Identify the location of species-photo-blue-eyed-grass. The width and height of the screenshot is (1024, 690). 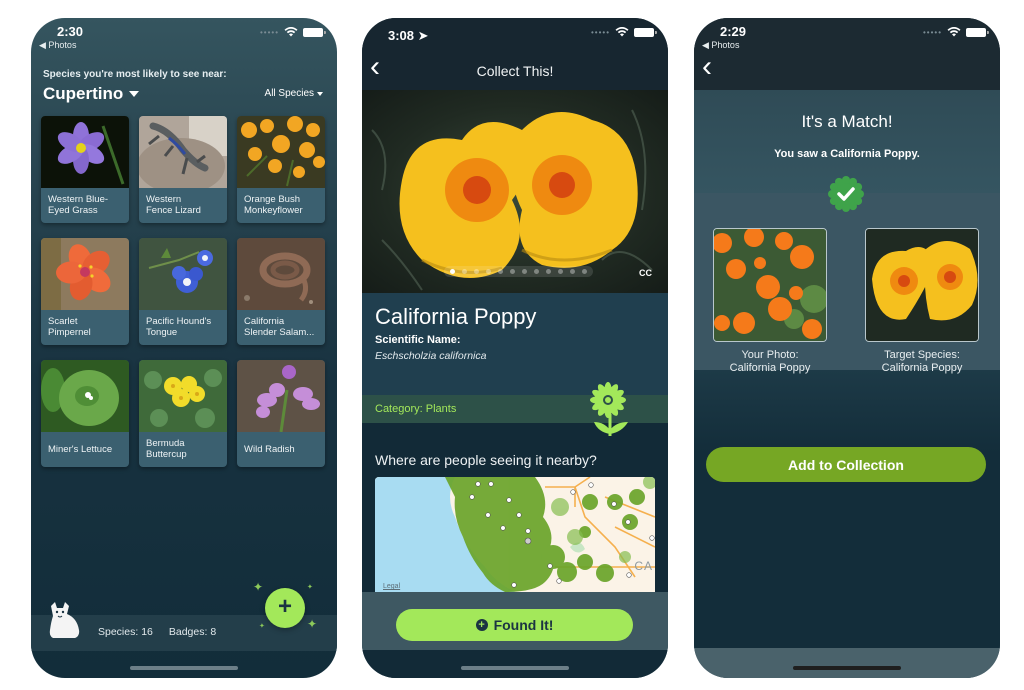
(85, 152).